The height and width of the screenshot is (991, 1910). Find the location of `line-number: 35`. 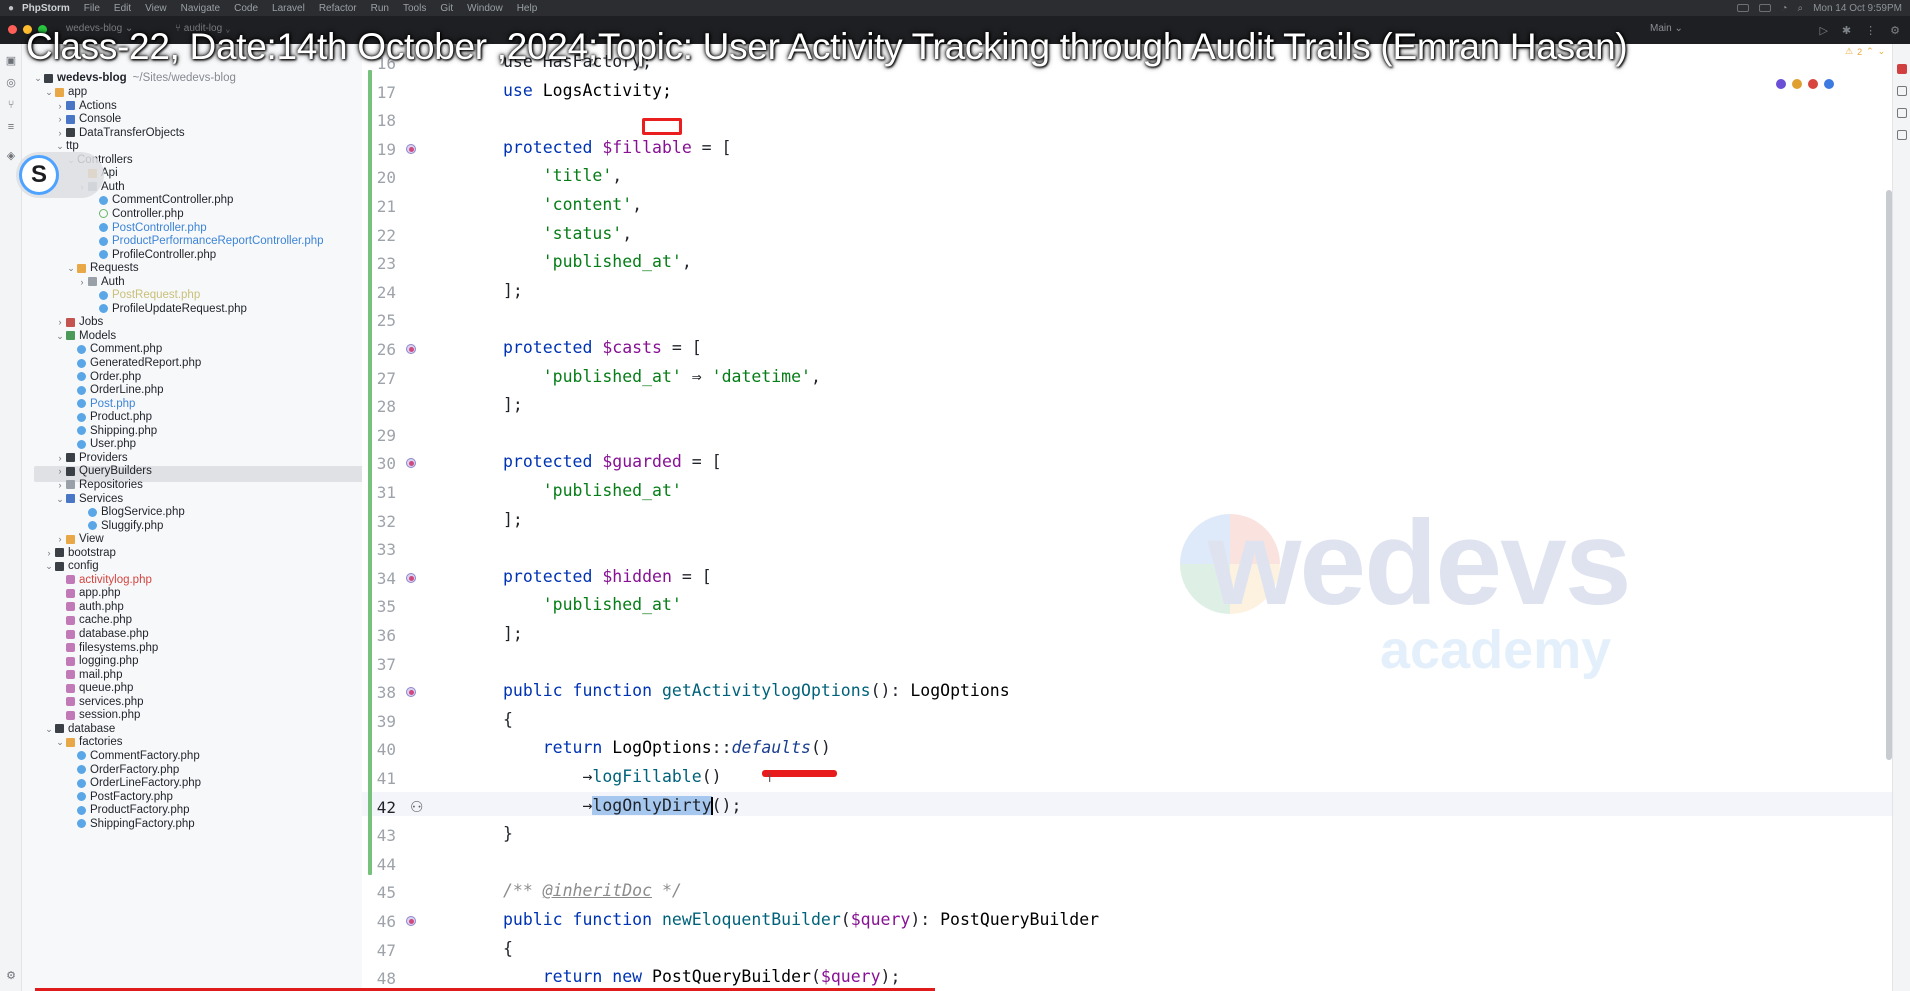

line-number: 35 is located at coordinates (379, 606).